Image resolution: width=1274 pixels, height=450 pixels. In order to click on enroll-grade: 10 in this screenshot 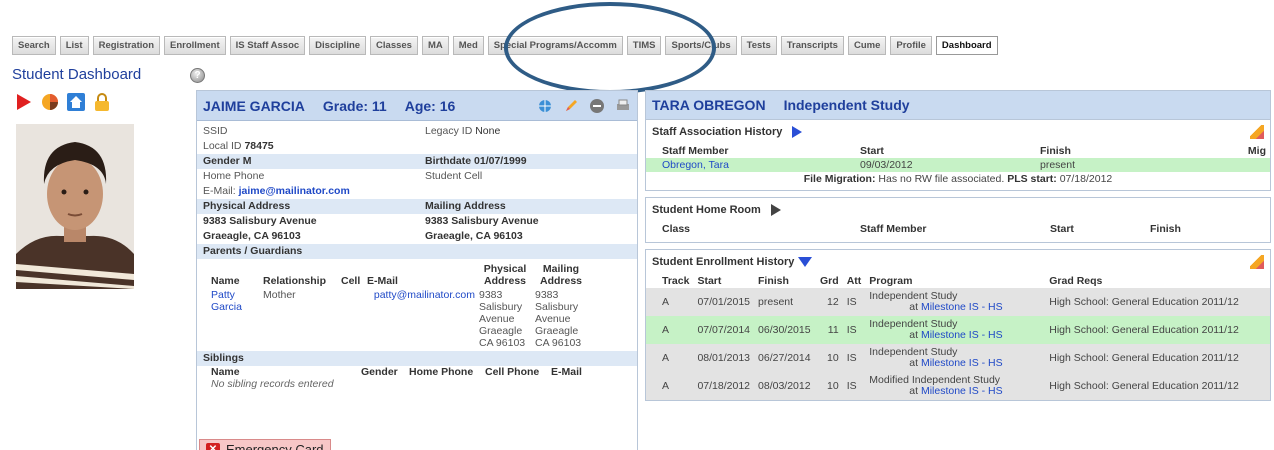, I will do `click(829, 386)`.